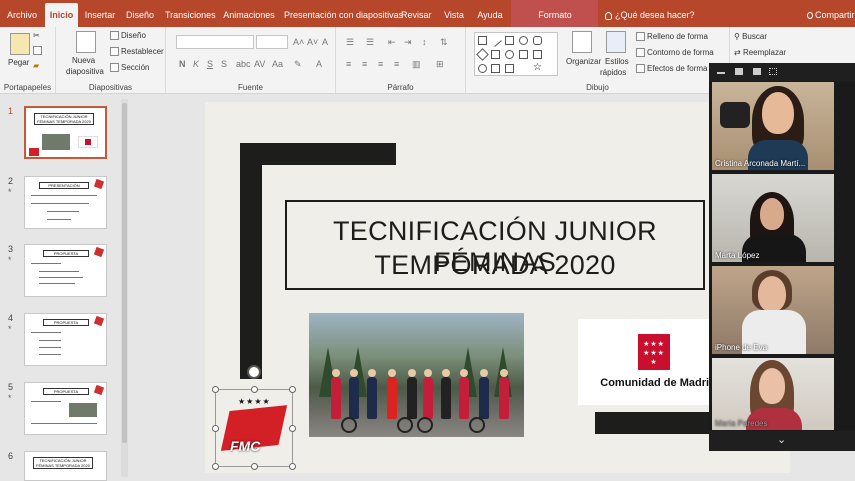 The image size is (855, 481). What do you see at coordinates (140, 13) in the screenshot?
I see `tab-diseno: Diseño` at bounding box center [140, 13].